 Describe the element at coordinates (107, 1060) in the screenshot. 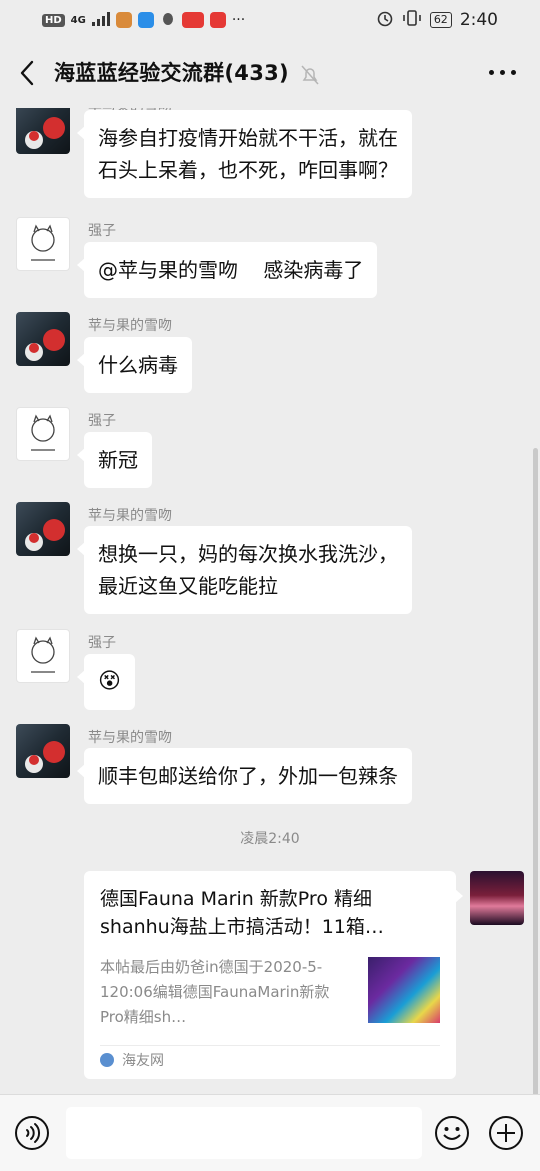

I see `source-site-icon` at that location.